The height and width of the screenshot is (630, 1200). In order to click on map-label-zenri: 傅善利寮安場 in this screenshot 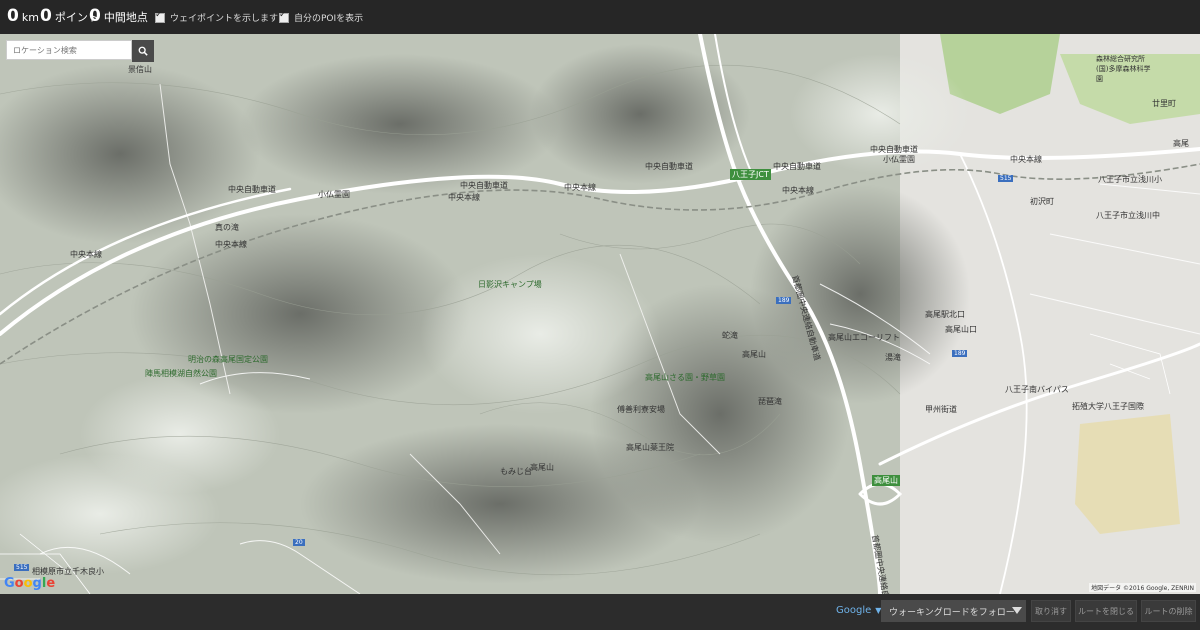, I will do `click(641, 409)`.